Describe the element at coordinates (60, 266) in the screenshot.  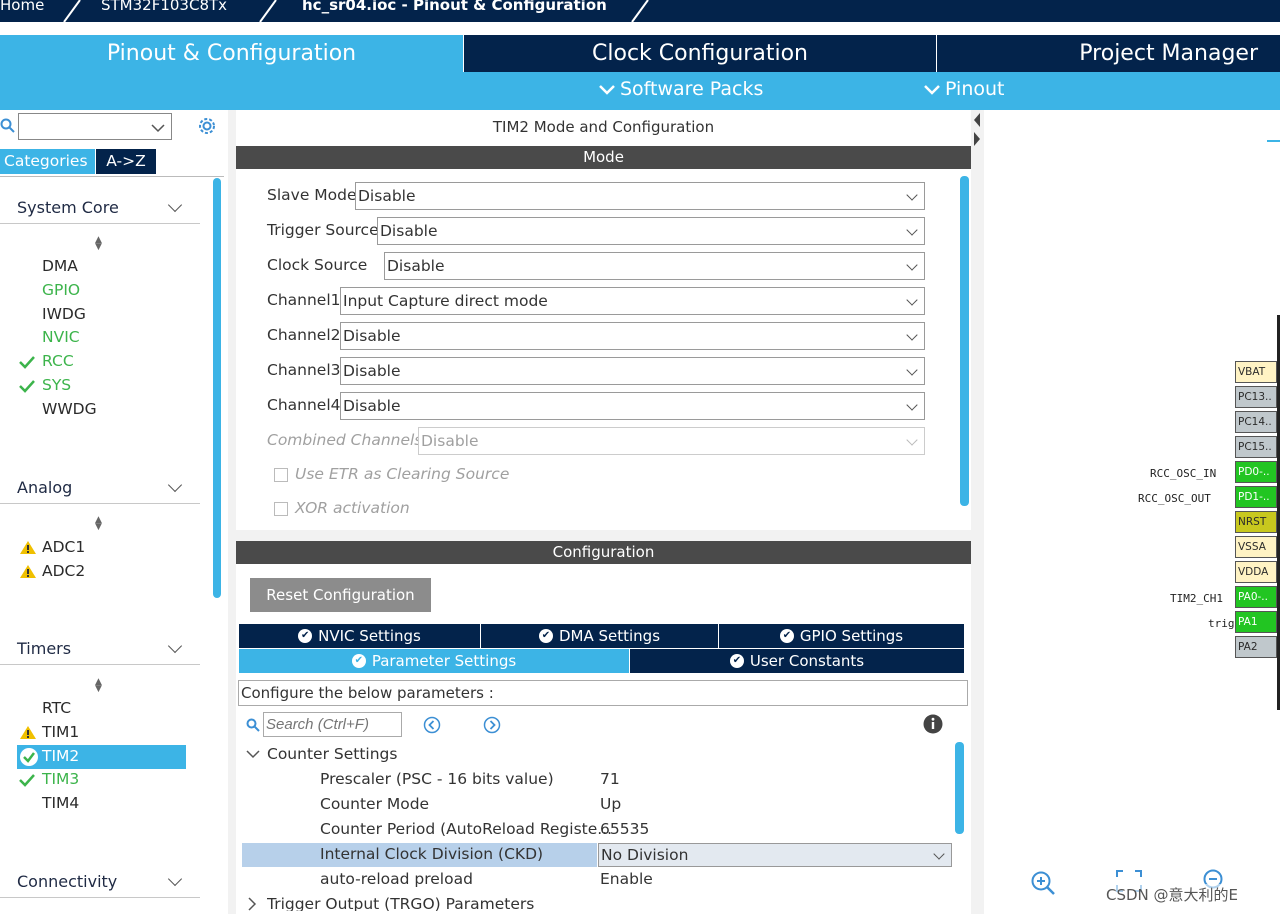
I see `list-item: DMA` at that location.